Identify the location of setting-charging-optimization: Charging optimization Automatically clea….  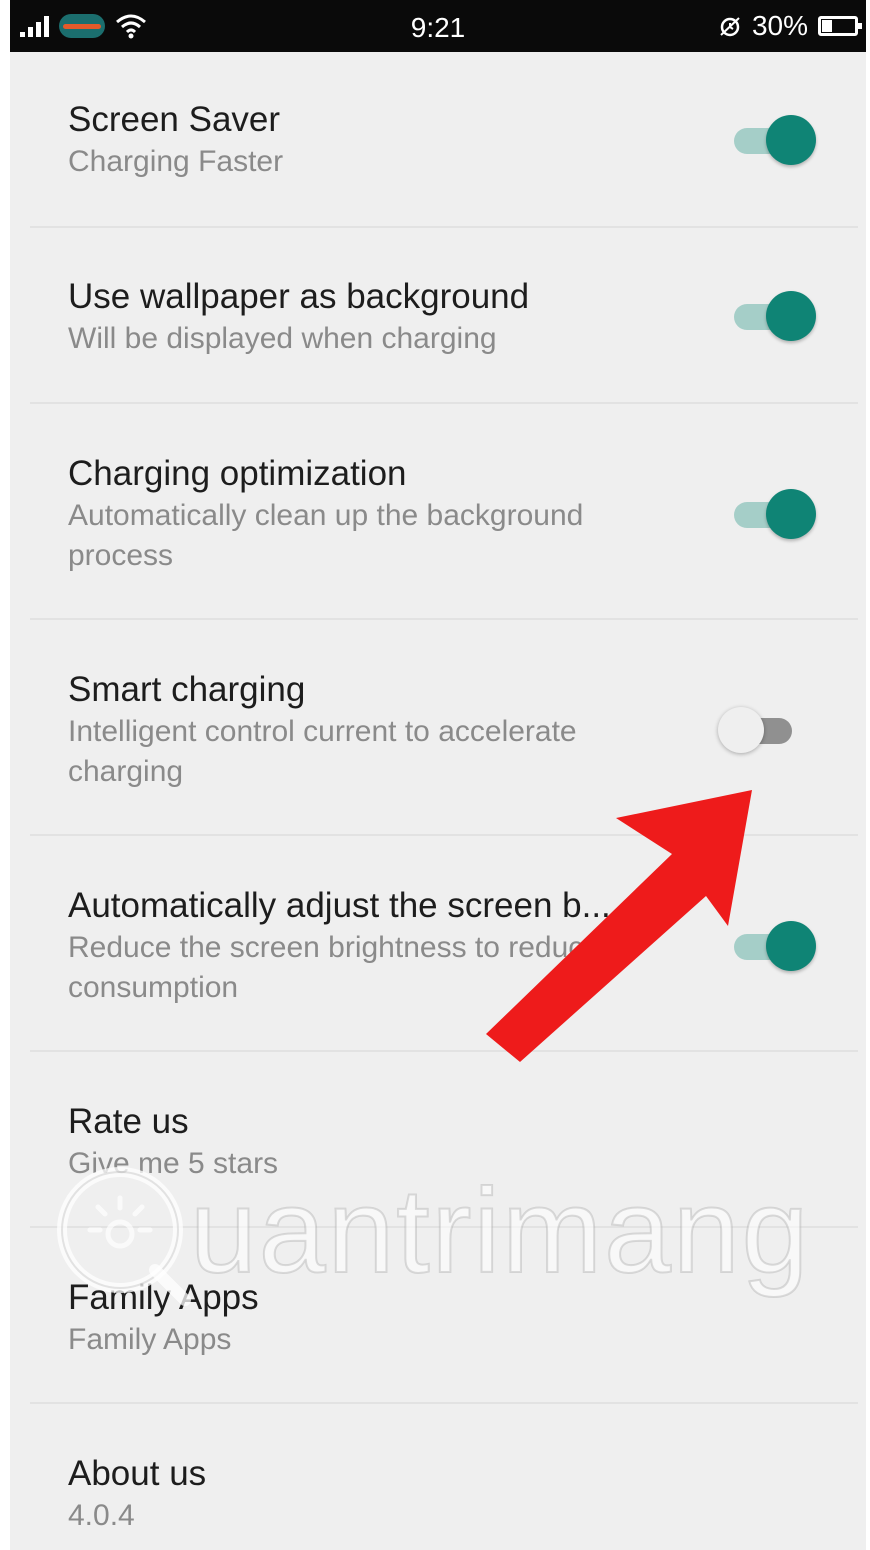
(438, 512).